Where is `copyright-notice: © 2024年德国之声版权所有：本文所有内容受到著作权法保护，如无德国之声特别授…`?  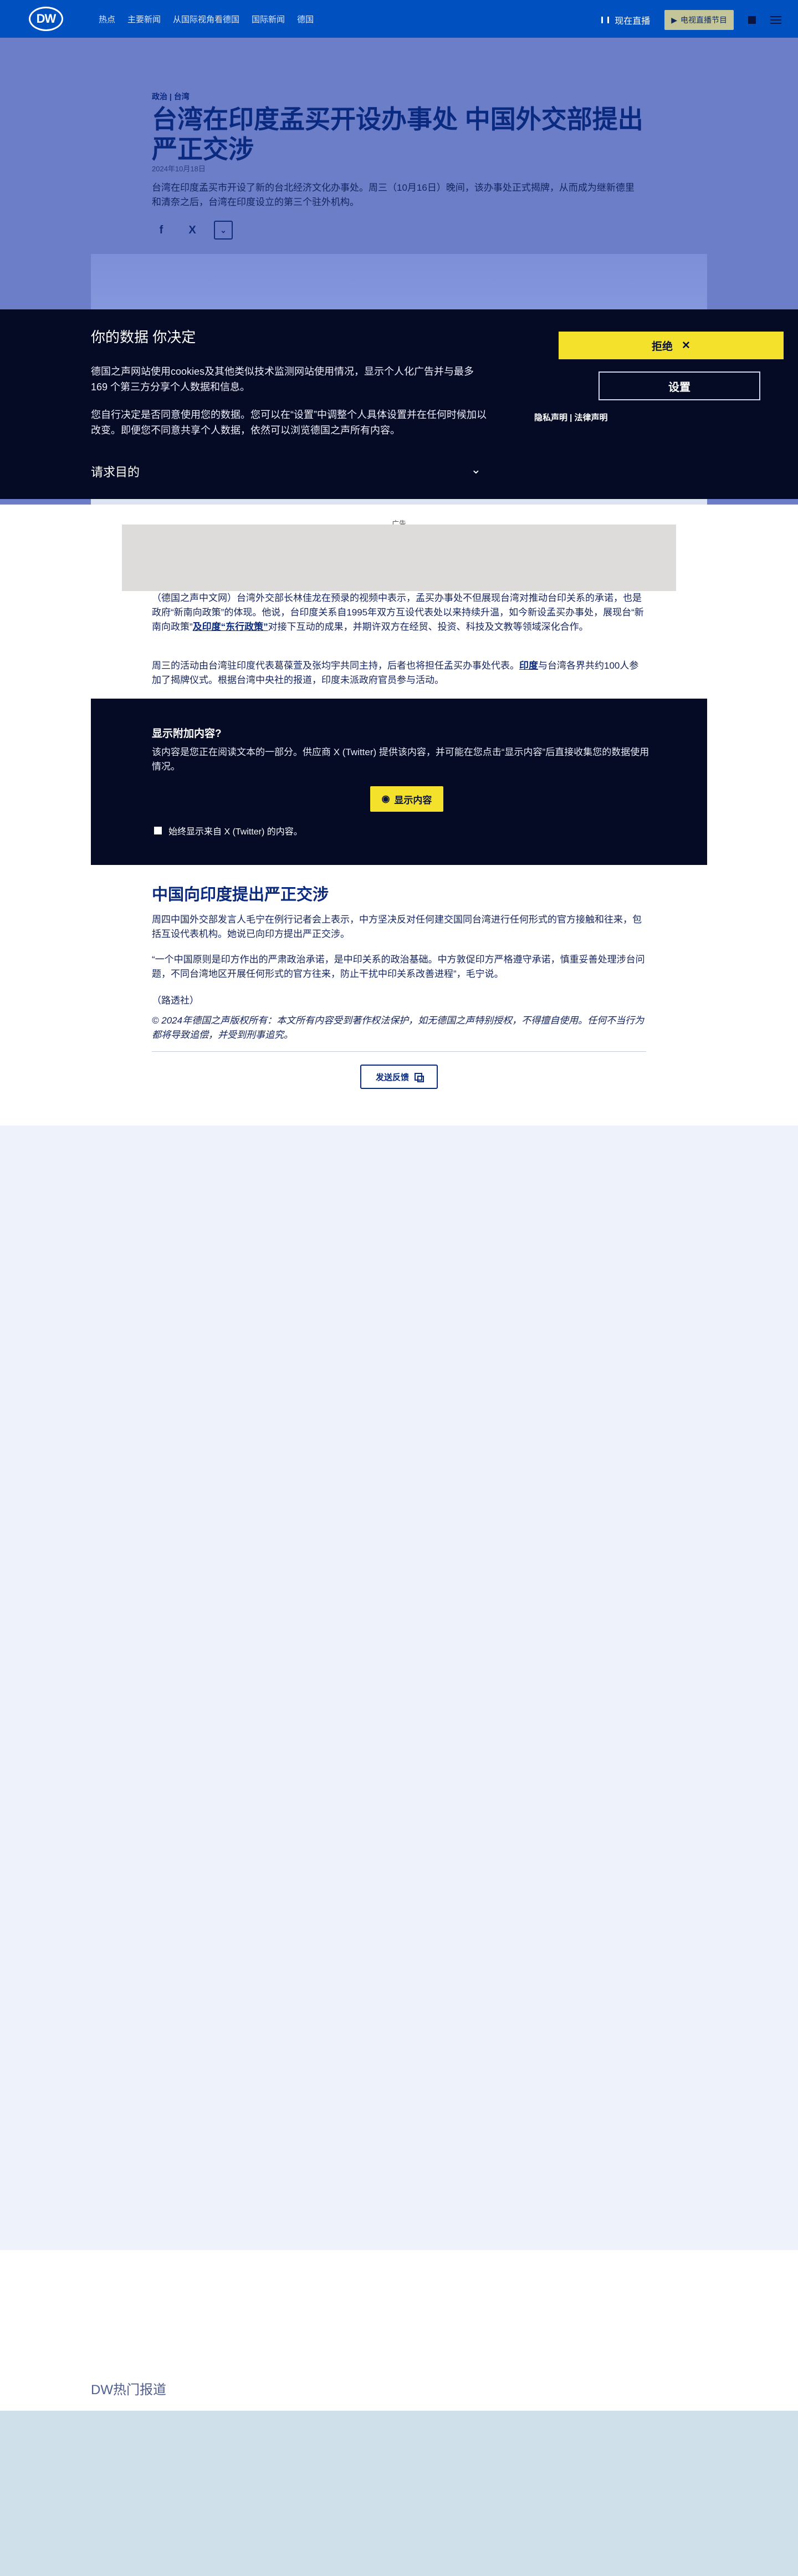 copyright-notice: © 2024年德国之声版权所有：本文所有内容受到著作权法保护，如无德国之声特别授… is located at coordinates (399, 1033).